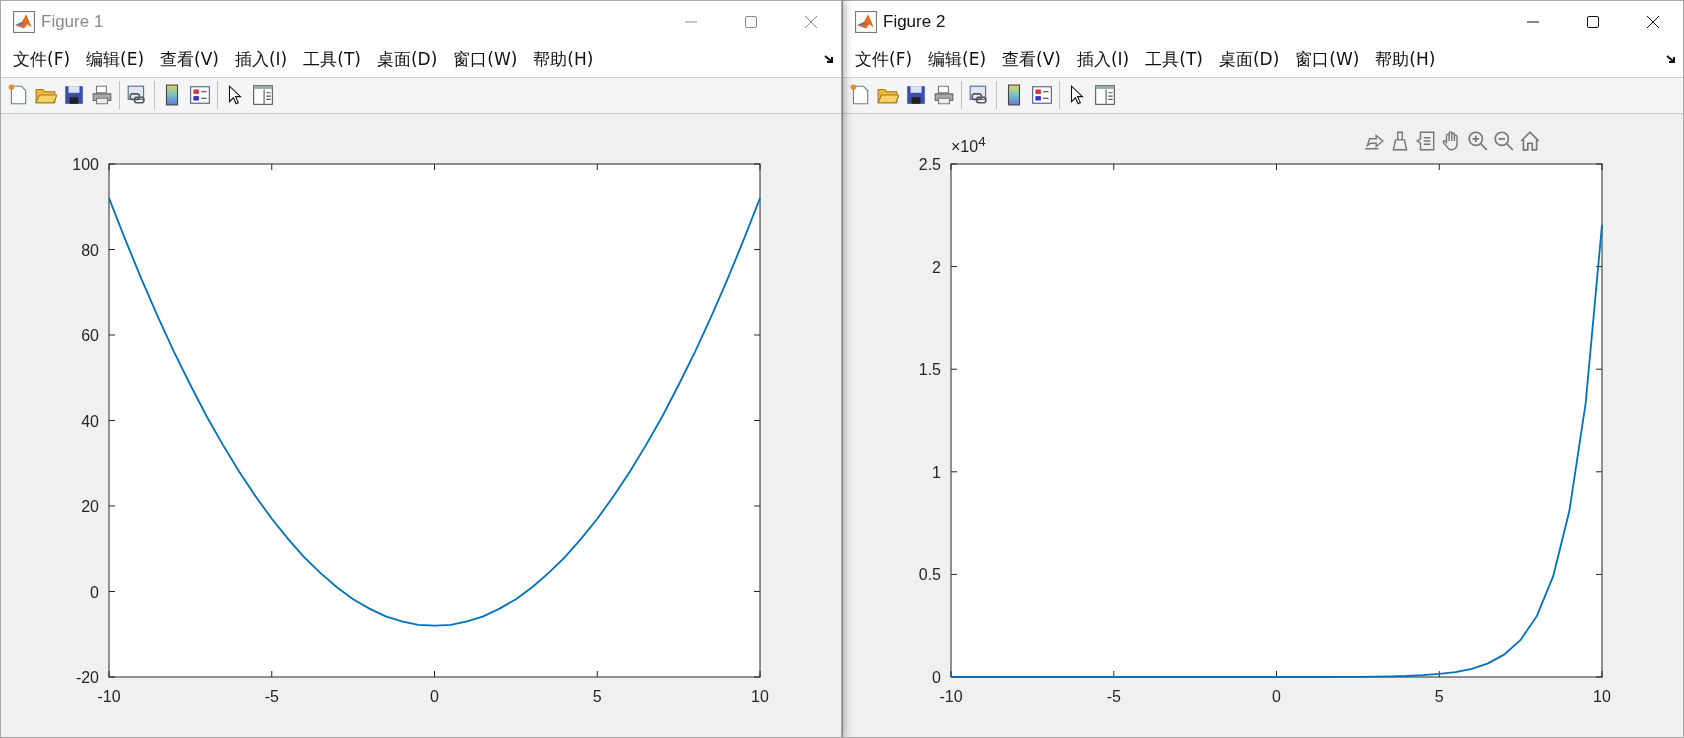 The image size is (1684, 738). Describe the element at coordinates (90, 250) in the screenshot. I see `y-tick-label: 80` at that location.